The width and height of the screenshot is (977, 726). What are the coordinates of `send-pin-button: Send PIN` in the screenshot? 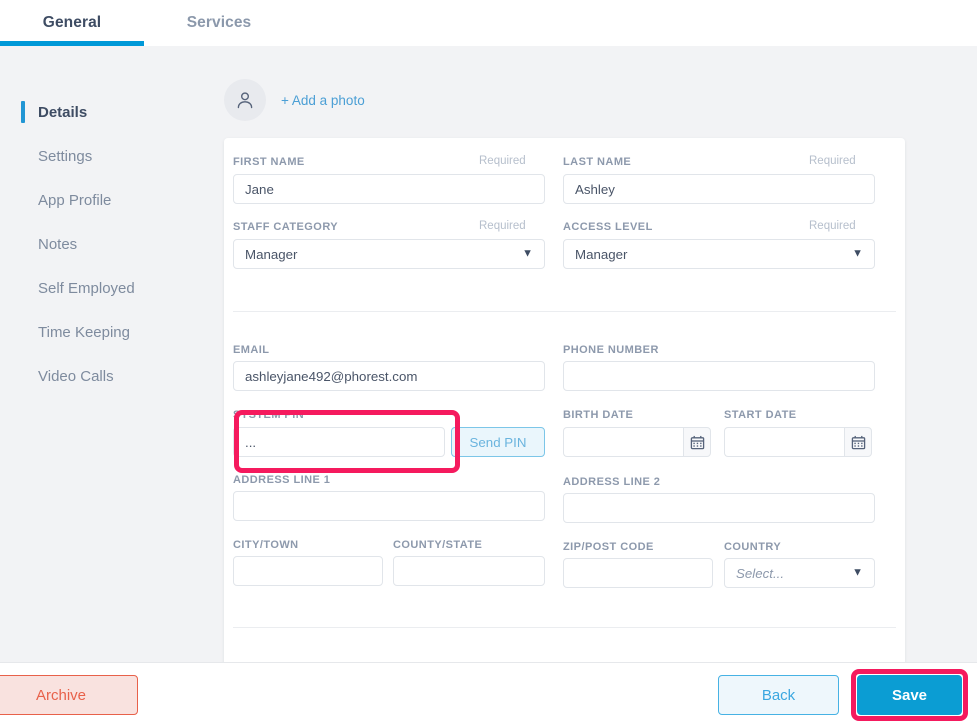 It's located at (498, 442).